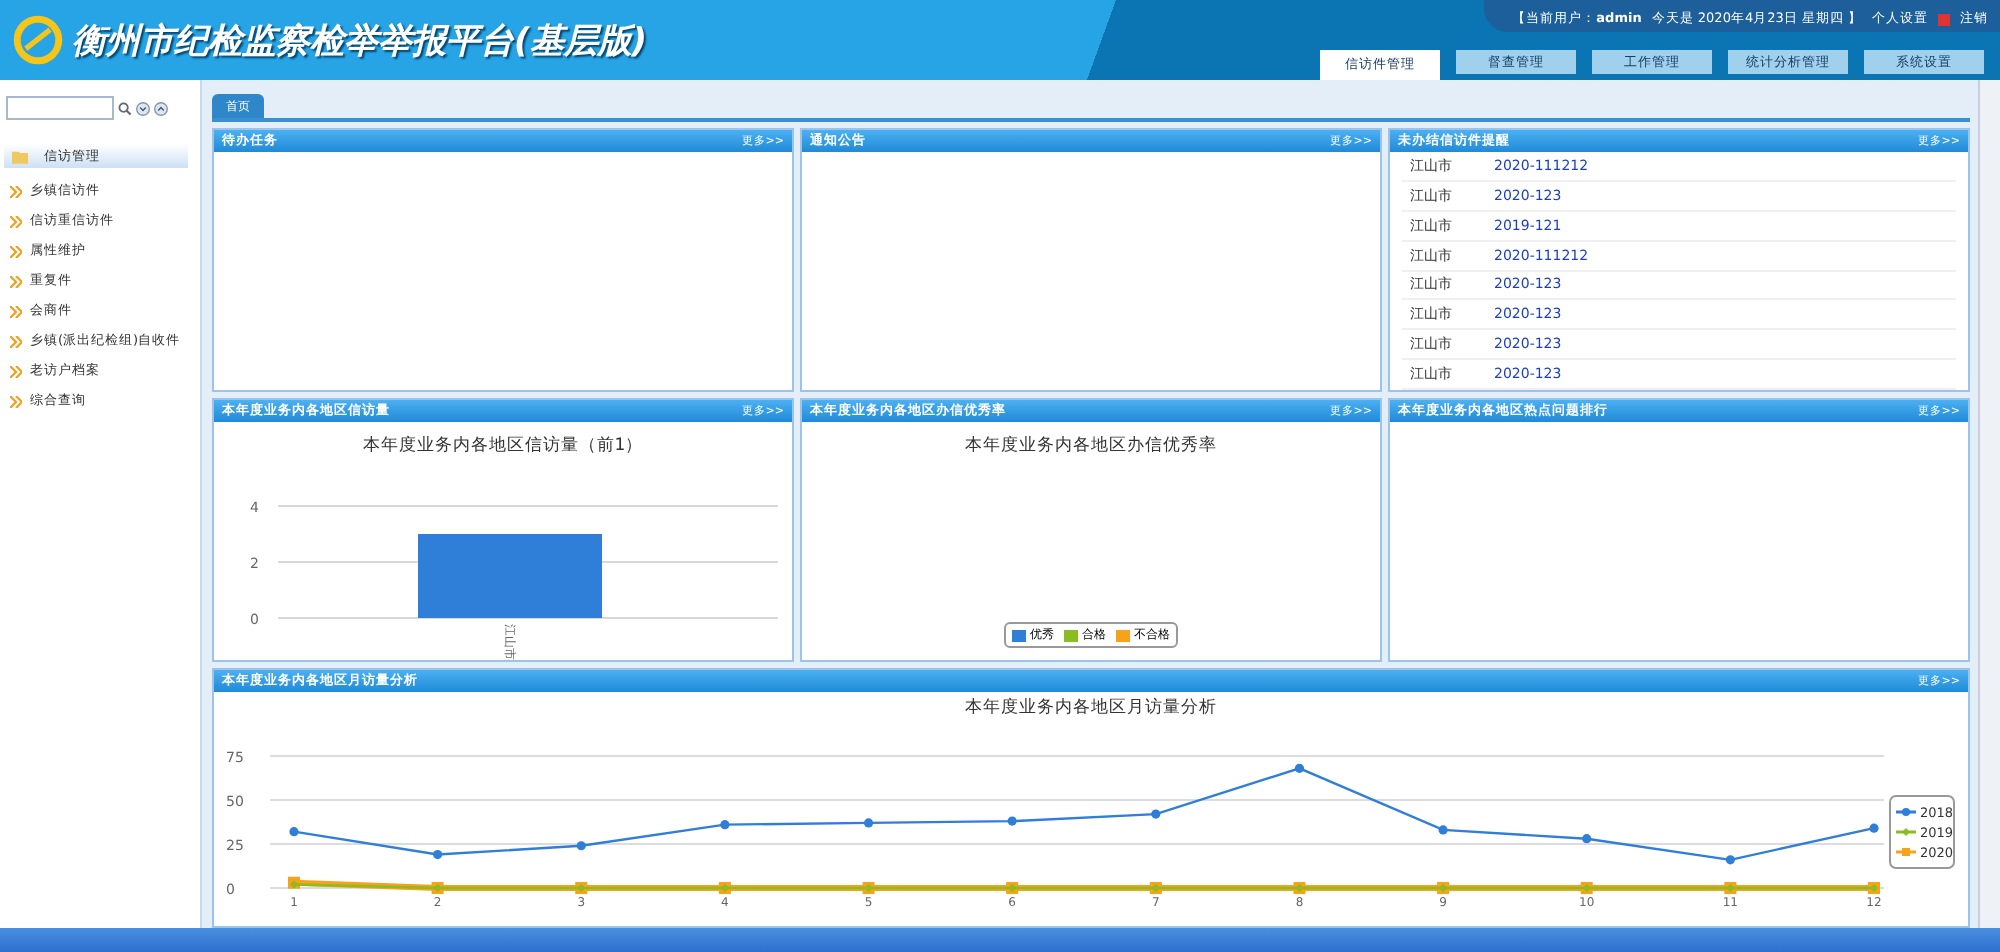 Image resolution: width=2000 pixels, height=952 pixels. What do you see at coordinates (1091, 708) in the screenshot?
I see `chart-title: 本年度业务内各地区月访量分析` at bounding box center [1091, 708].